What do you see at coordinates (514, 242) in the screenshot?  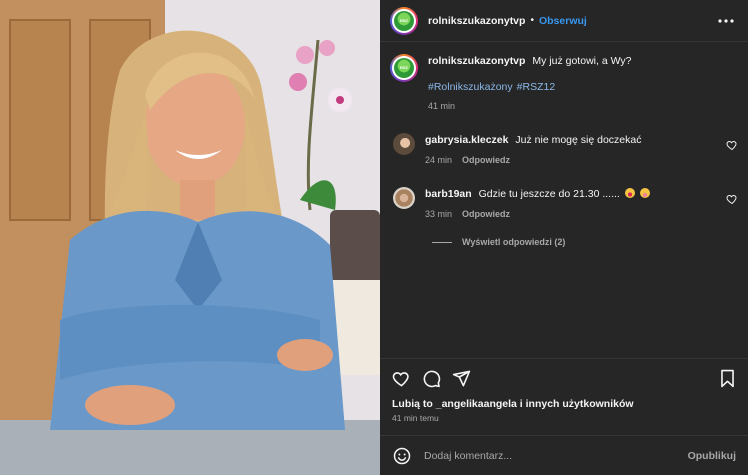 I see `view-replies-label: Wyświetl odpowiedzi (2)` at bounding box center [514, 242].